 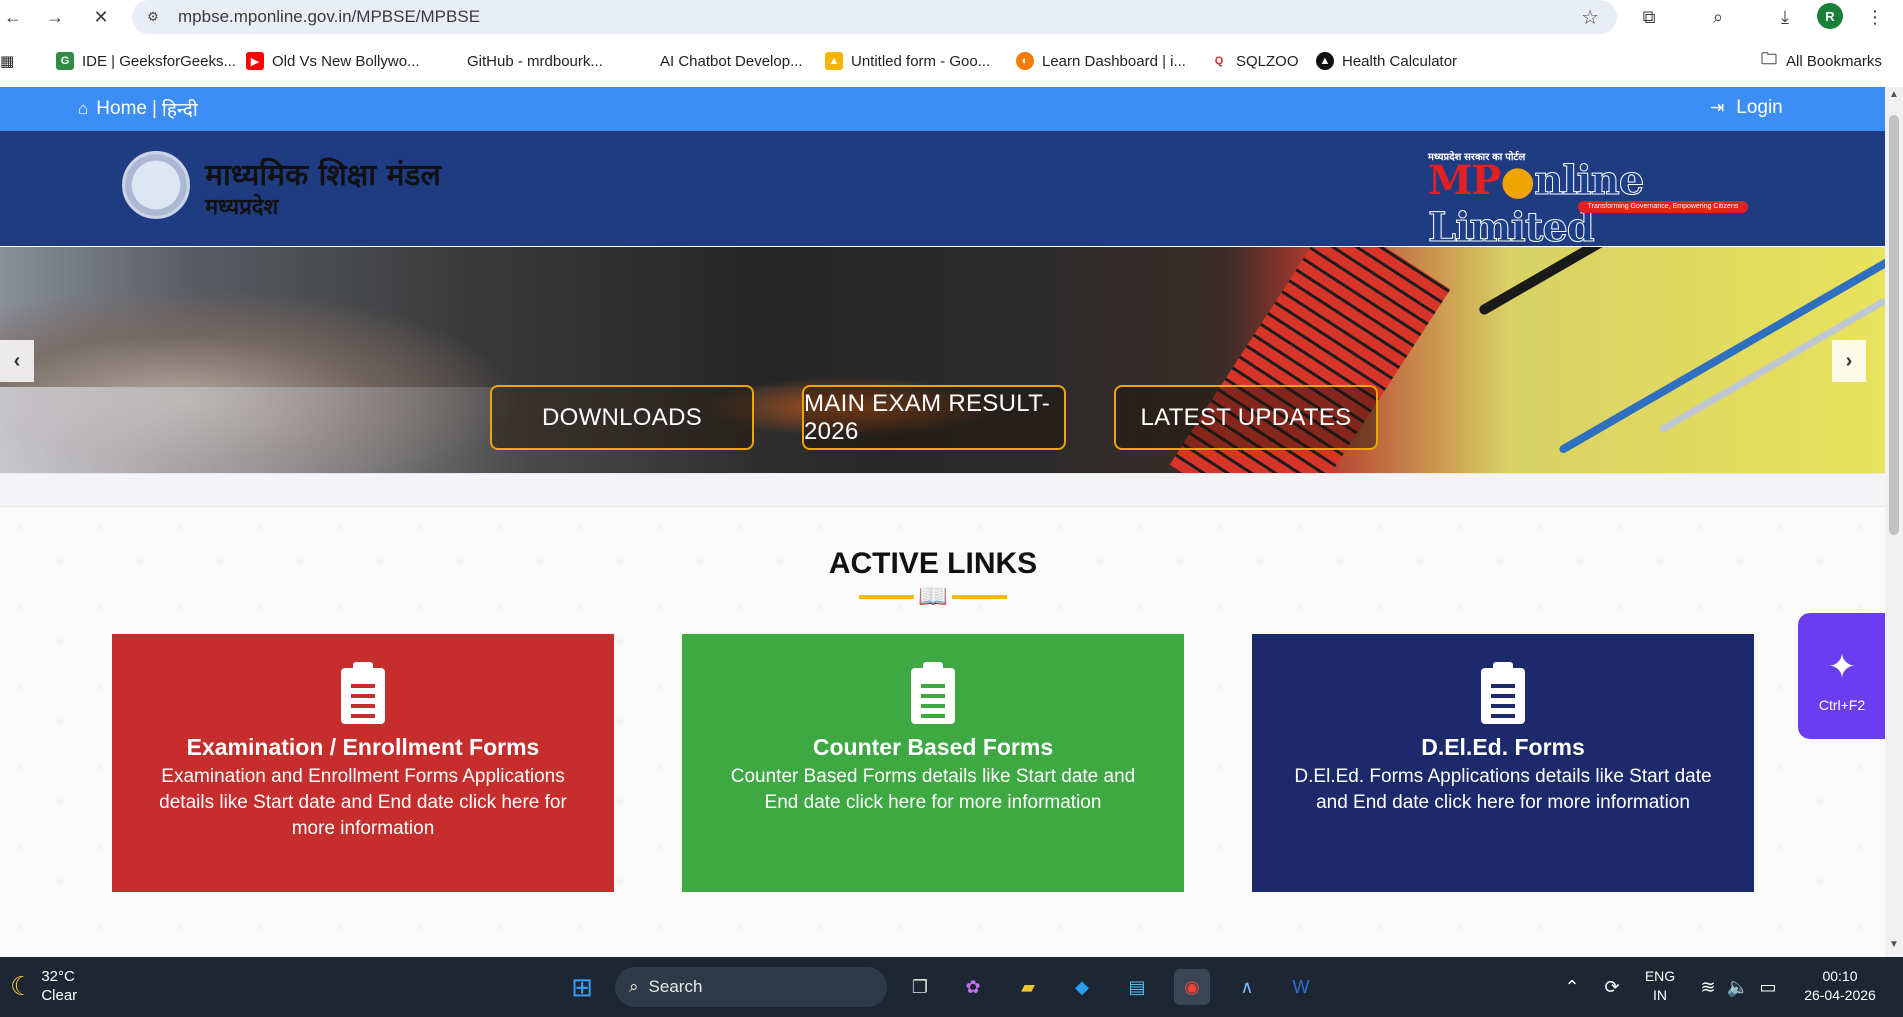 What do you see at coordinates (634, 986) in the screenshot?
I see `search-icon: ⌕` at bounding box center [634, 986].